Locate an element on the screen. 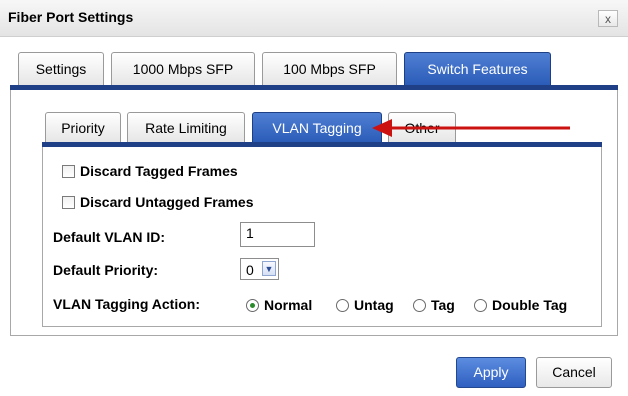  tab-vlan-tagging: VLAN Tagging is located at coordinates (317, 127).